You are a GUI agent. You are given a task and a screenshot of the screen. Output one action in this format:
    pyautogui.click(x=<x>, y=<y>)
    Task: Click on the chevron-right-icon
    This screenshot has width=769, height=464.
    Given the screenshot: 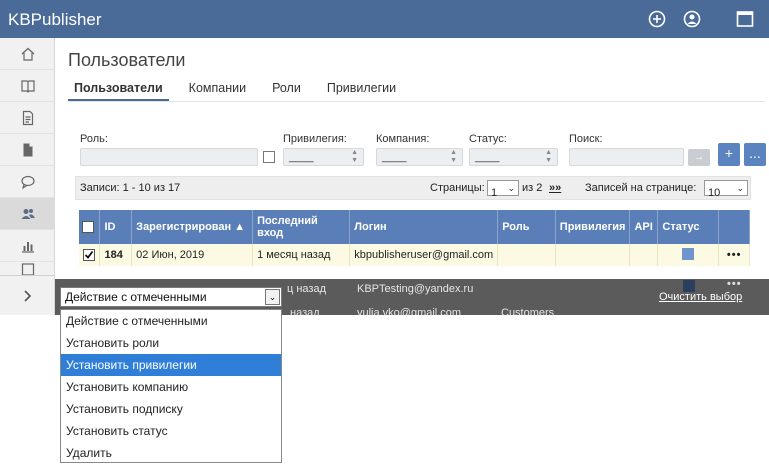 What is the action you would take?
    pyautogui.click(x=28, y=295)
    